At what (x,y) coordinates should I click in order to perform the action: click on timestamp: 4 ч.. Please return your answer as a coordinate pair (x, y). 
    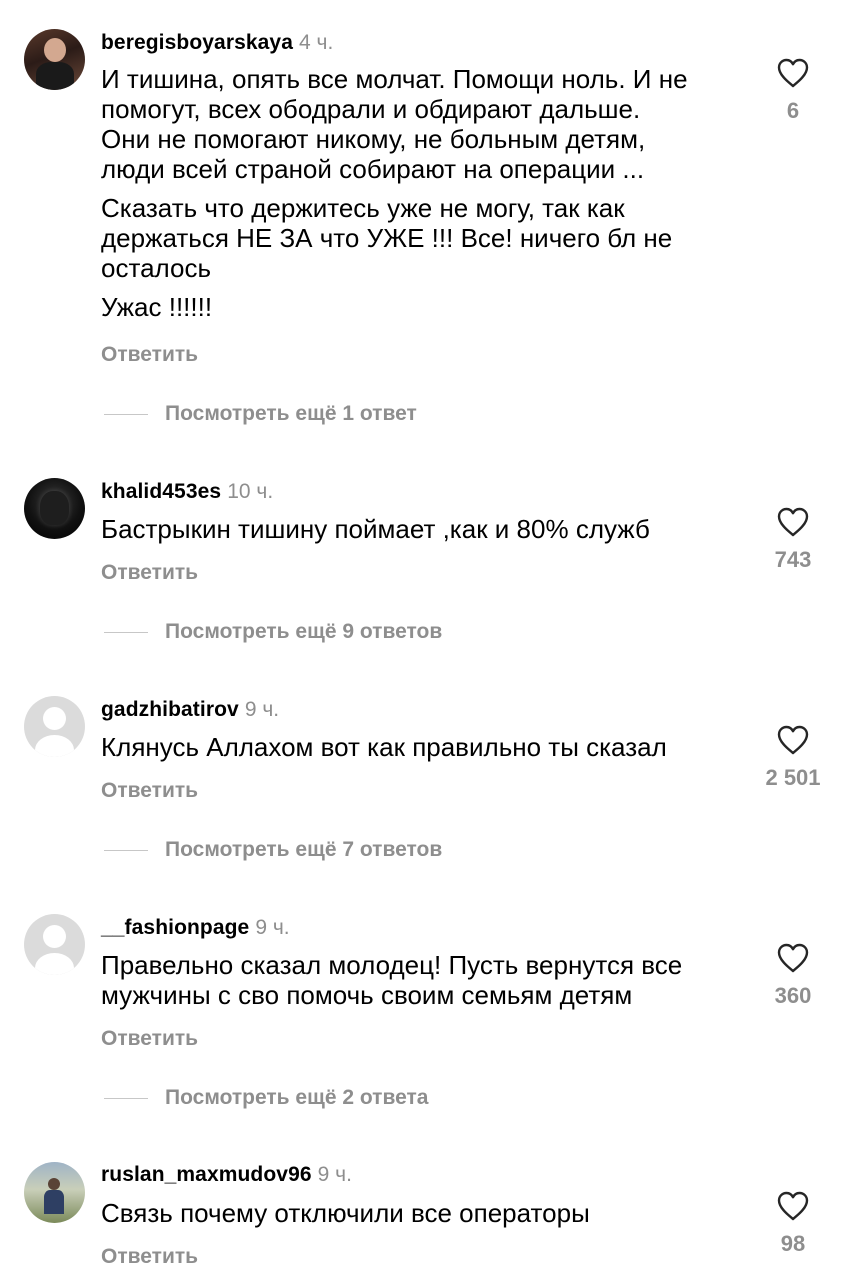
    Looking at the image, I should click on (316, 42).